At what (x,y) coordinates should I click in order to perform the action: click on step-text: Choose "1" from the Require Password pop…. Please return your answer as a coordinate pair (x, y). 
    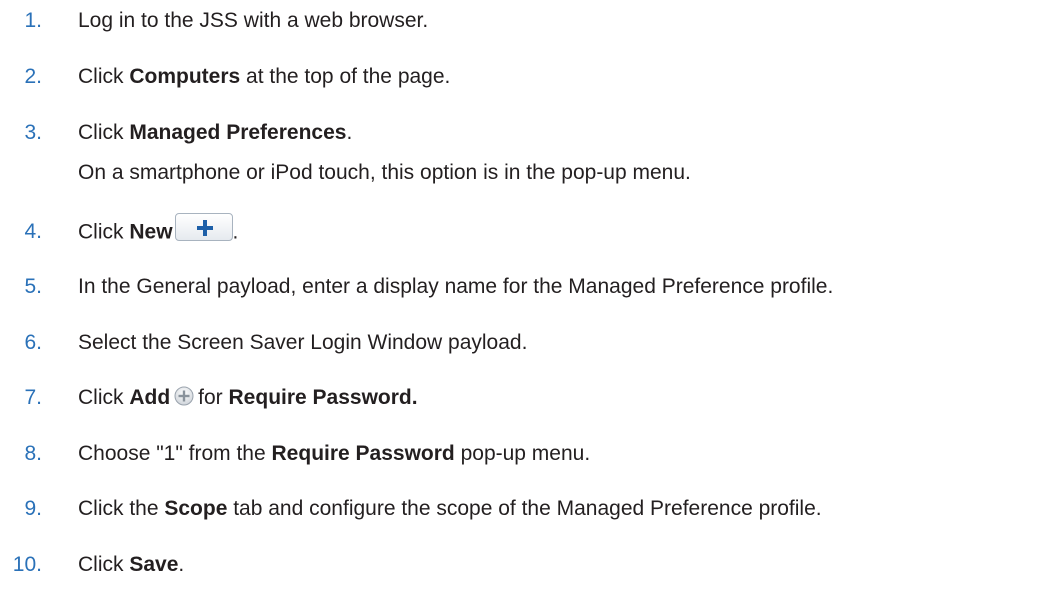
    Looking at the image, I should click on (334, 453).